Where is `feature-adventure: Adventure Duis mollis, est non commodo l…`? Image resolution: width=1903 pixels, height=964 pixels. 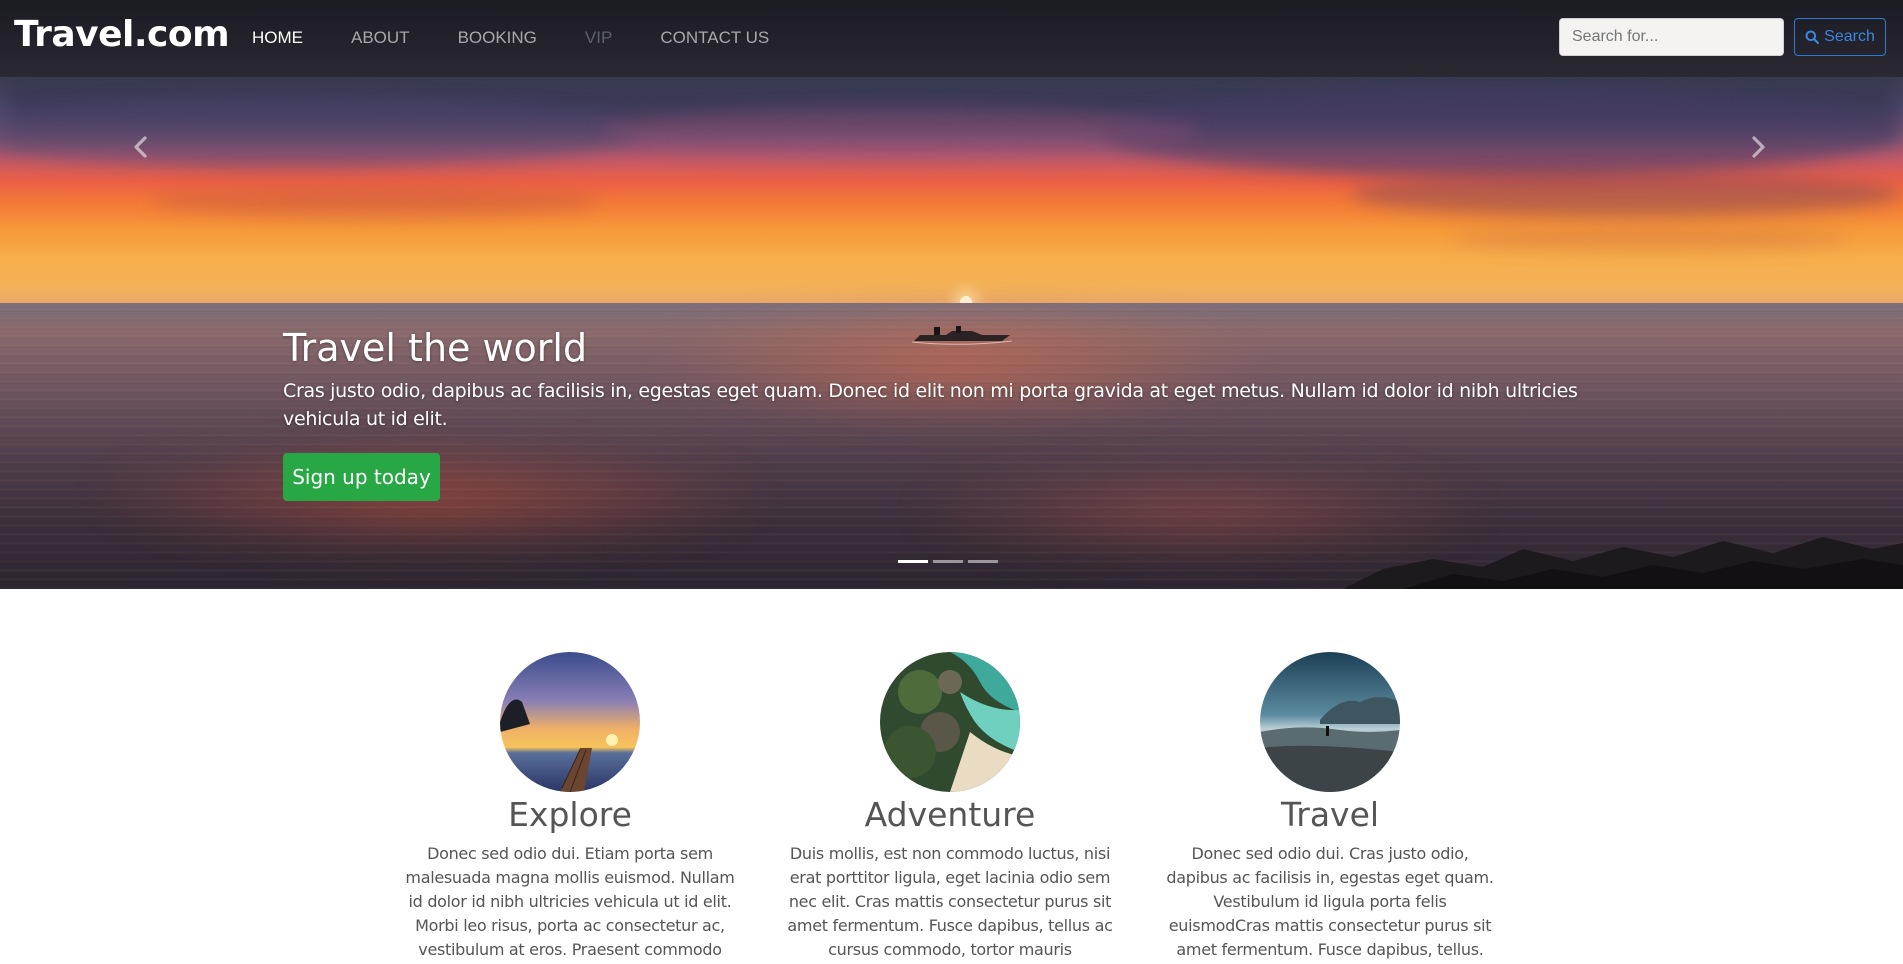 feature-adventure: Adventure Duis mollis, est non commodo l… is located at coordinates (950, 808).